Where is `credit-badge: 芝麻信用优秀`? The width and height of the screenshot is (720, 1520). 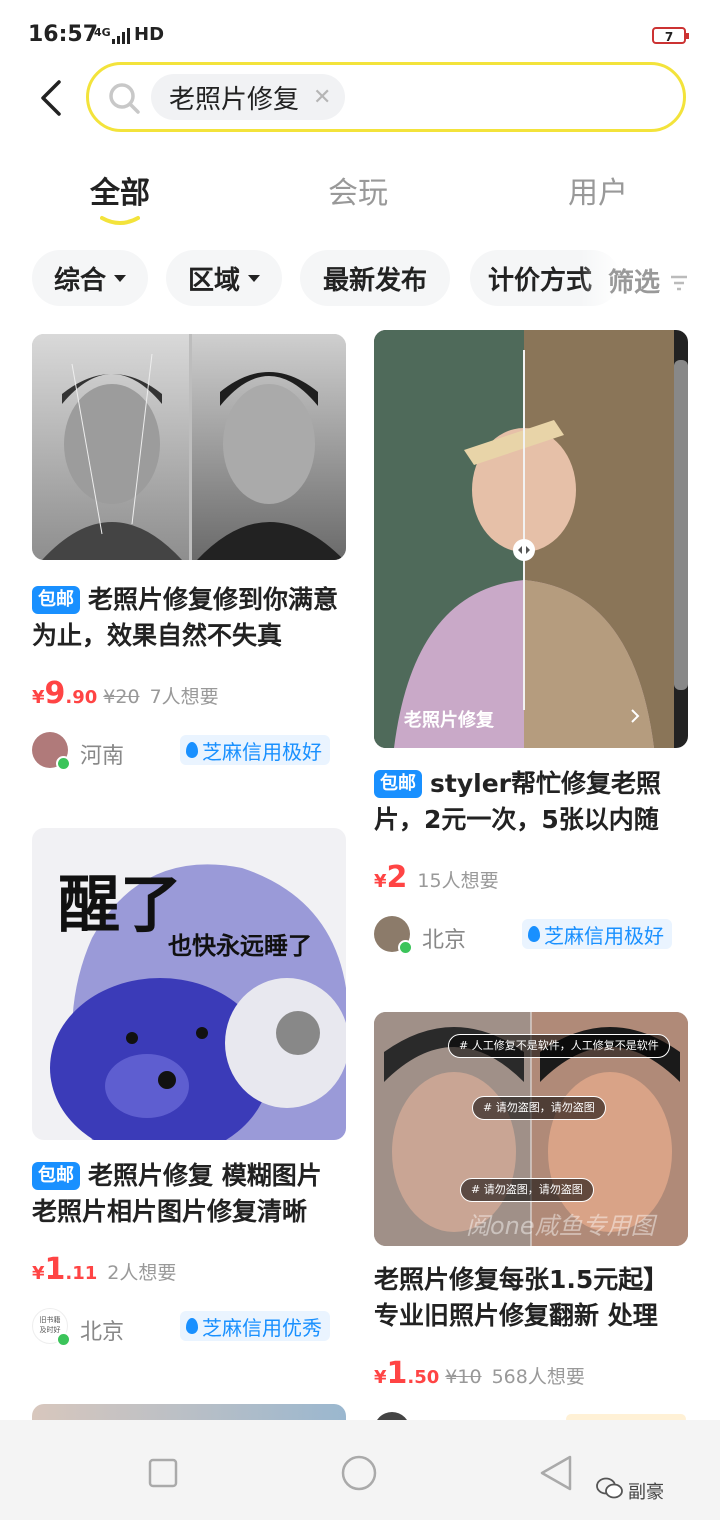 credit-badge: 芝麻信用优秀 is located at coordinates (255, 1326).